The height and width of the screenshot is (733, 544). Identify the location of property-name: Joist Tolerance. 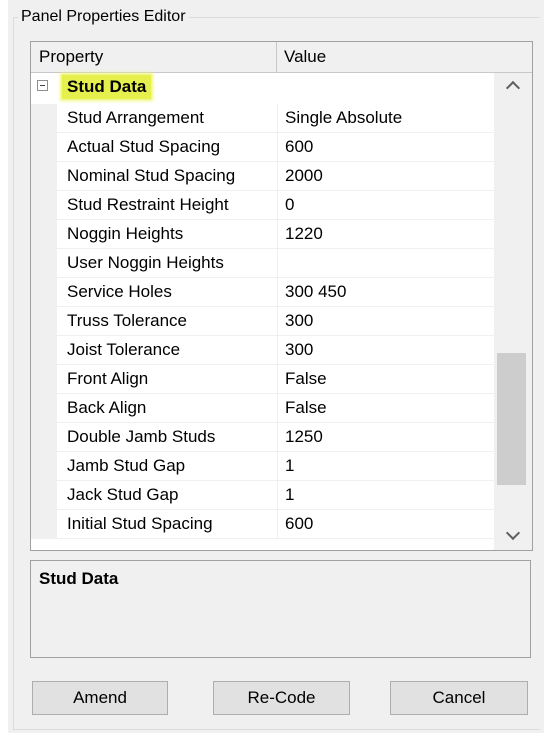
(124, 349).